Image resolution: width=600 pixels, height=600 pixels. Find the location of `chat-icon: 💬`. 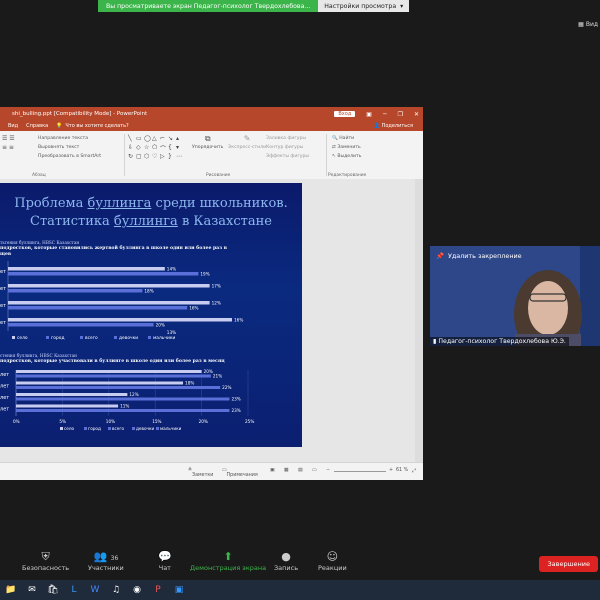

chat-icon: 💬 is located at coordinates (165, 556).